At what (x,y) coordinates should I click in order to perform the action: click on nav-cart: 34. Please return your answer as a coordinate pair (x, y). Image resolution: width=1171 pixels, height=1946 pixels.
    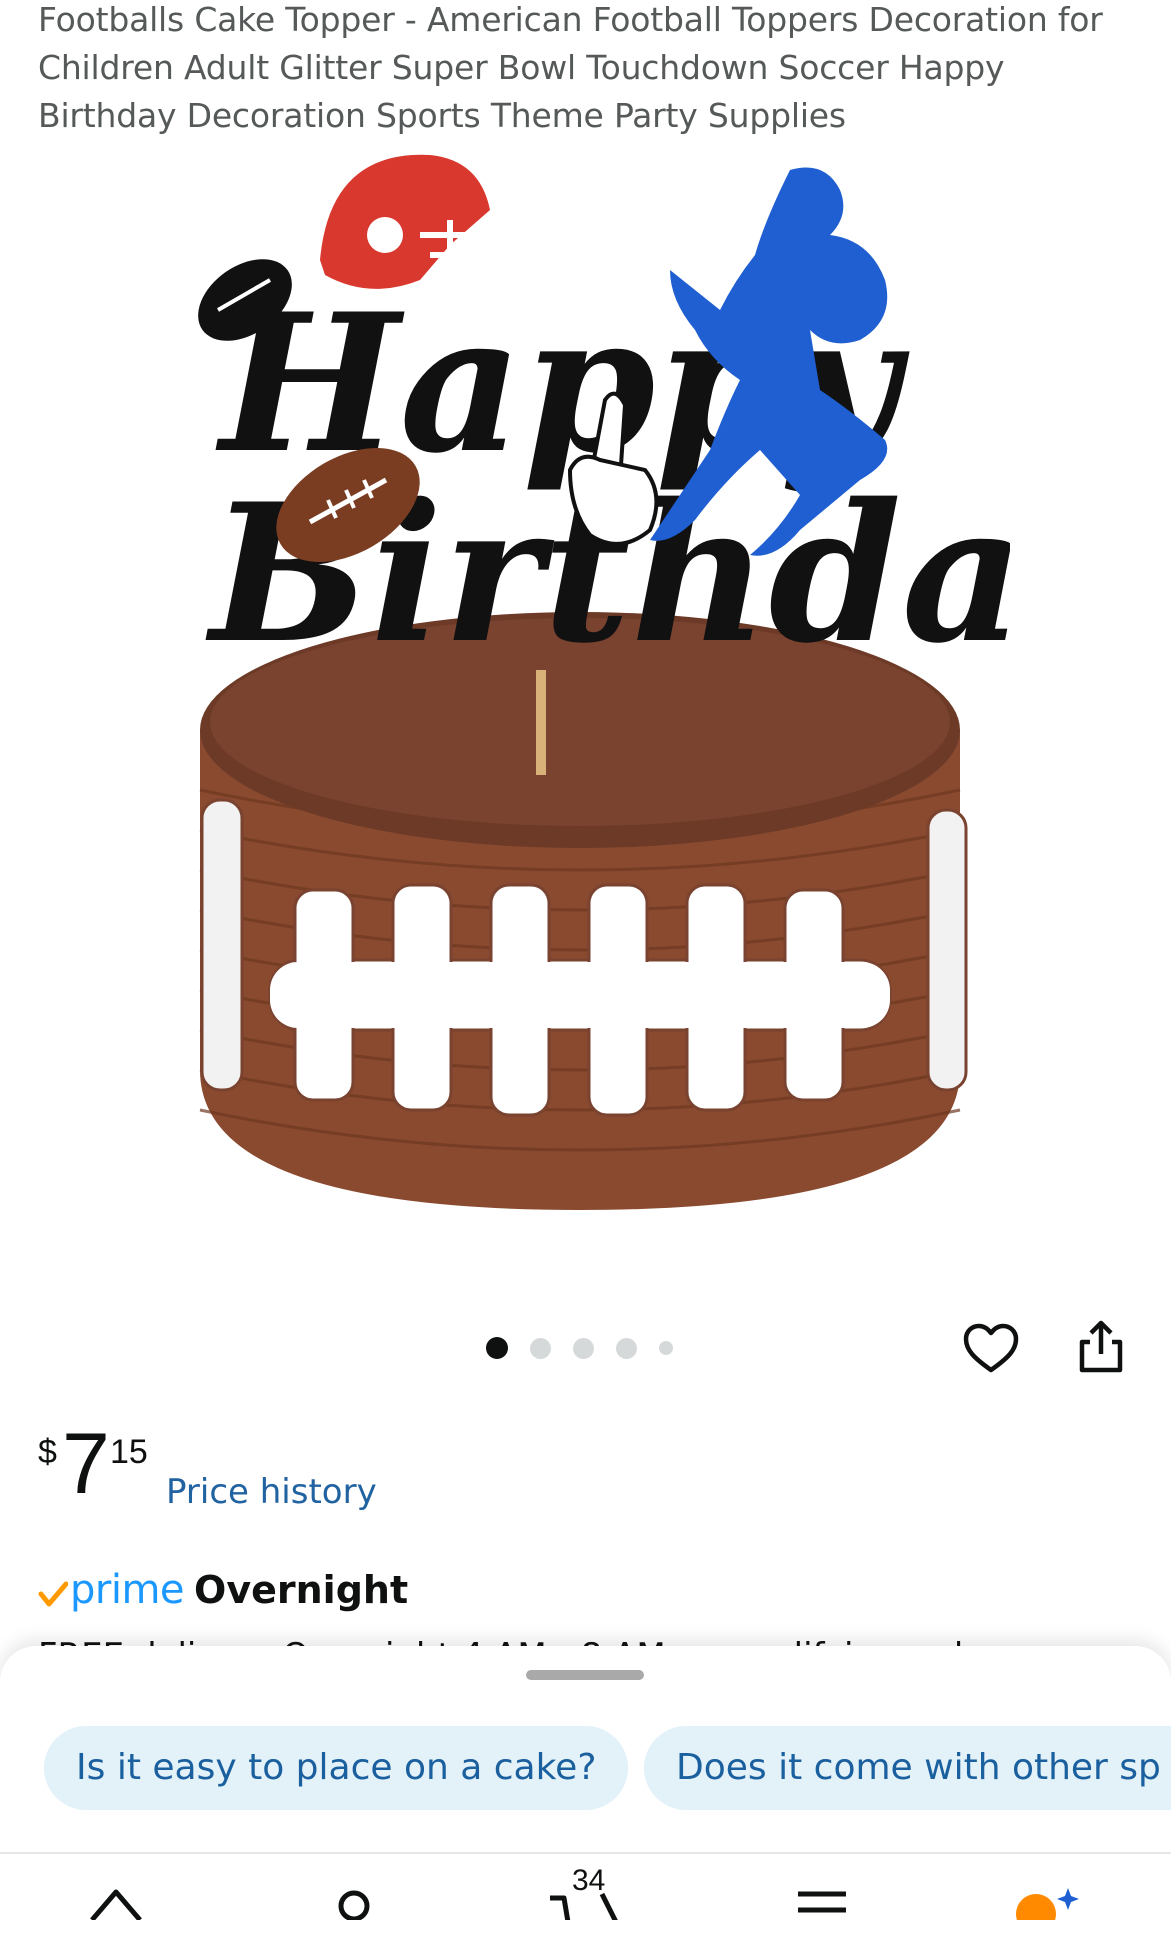
    Looking at the image, I should click on (586, 1892).